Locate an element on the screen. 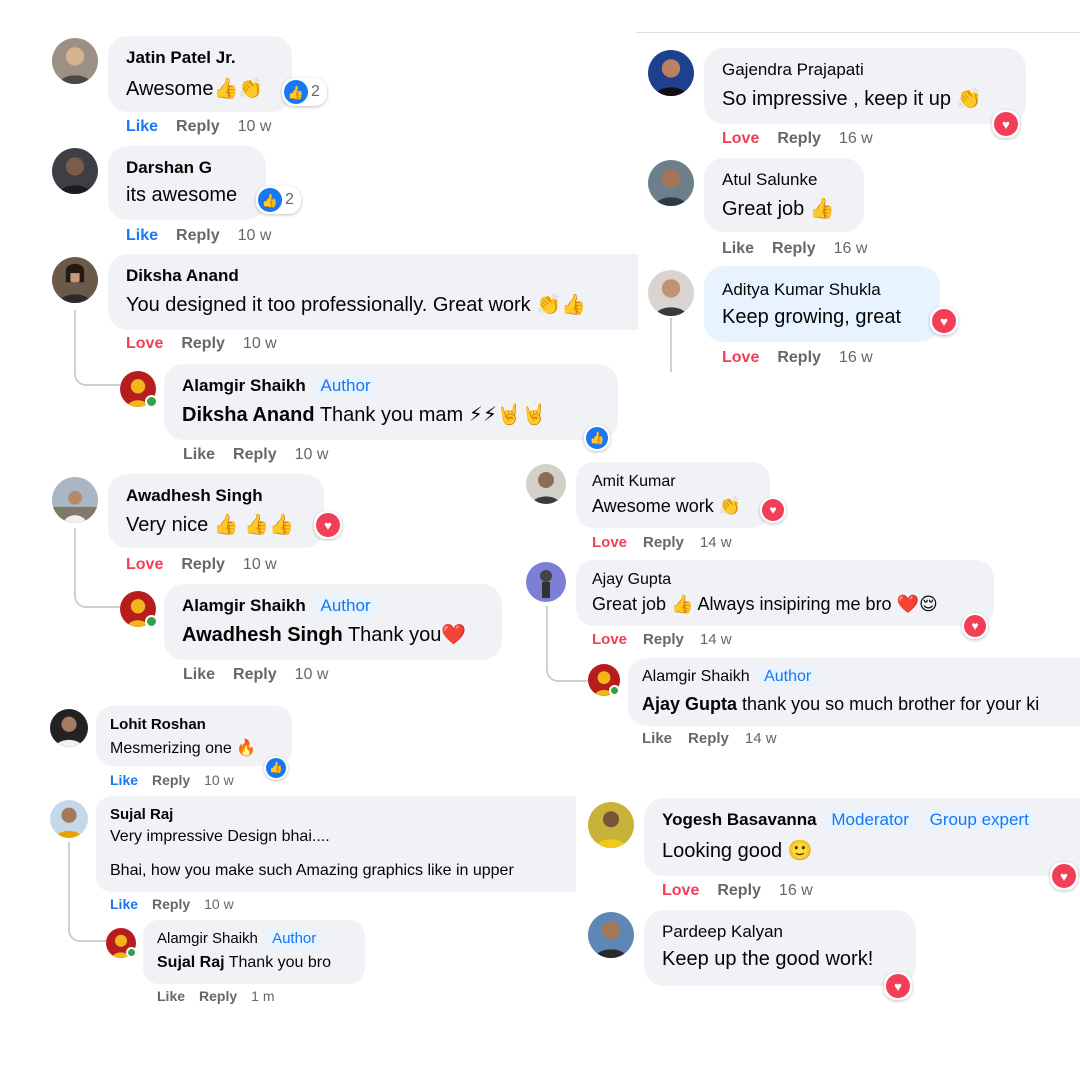 The width and height of the screenshot is (1080, 1080). reply-thread-line is located at coordinates (567, 644).